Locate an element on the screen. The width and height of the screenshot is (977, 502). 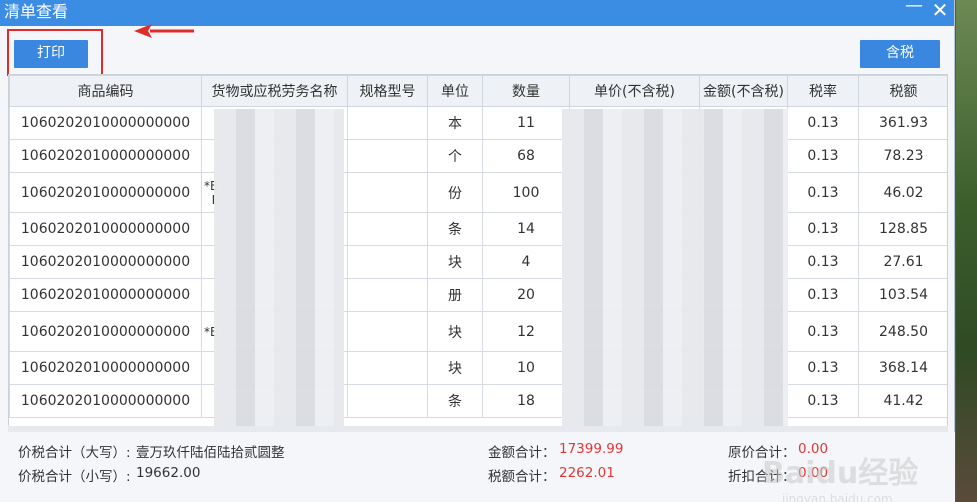
close-icon: ✕ is located at coordinates (940, 10).